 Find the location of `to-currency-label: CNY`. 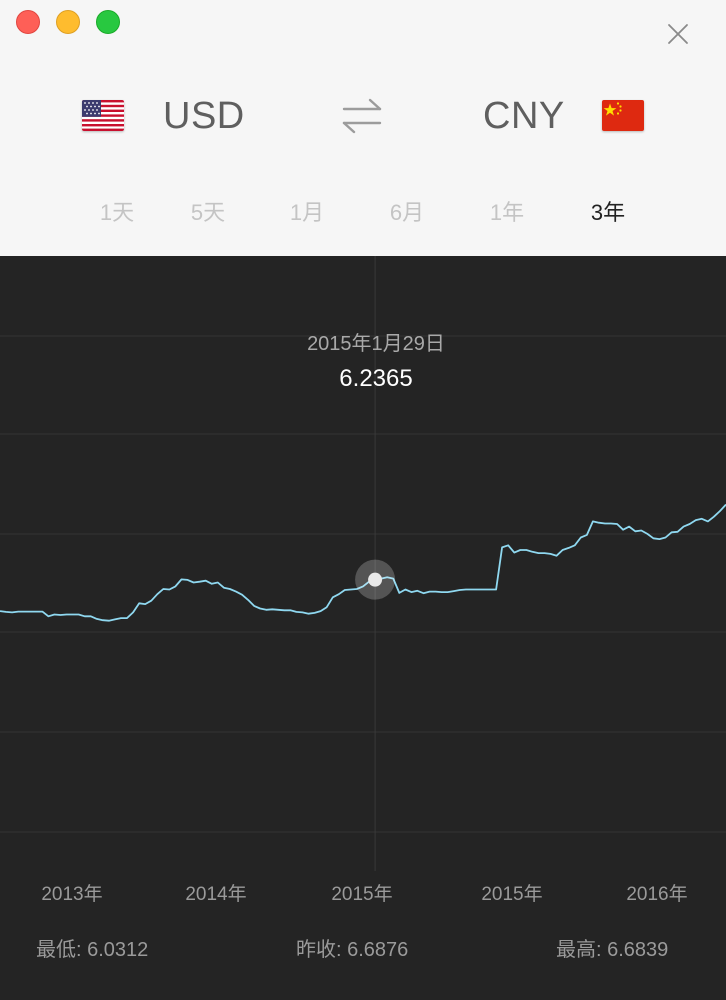

to-currency-label: CNY is located at coordinates (524, 116).